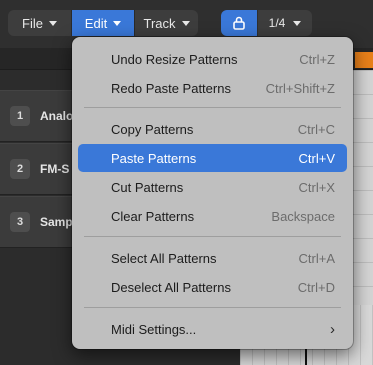 Image resolution: width=373 pixels, height=365 pixels. I want to click on menu-item-shortcut: Ctrl+X, so click(316, 187).